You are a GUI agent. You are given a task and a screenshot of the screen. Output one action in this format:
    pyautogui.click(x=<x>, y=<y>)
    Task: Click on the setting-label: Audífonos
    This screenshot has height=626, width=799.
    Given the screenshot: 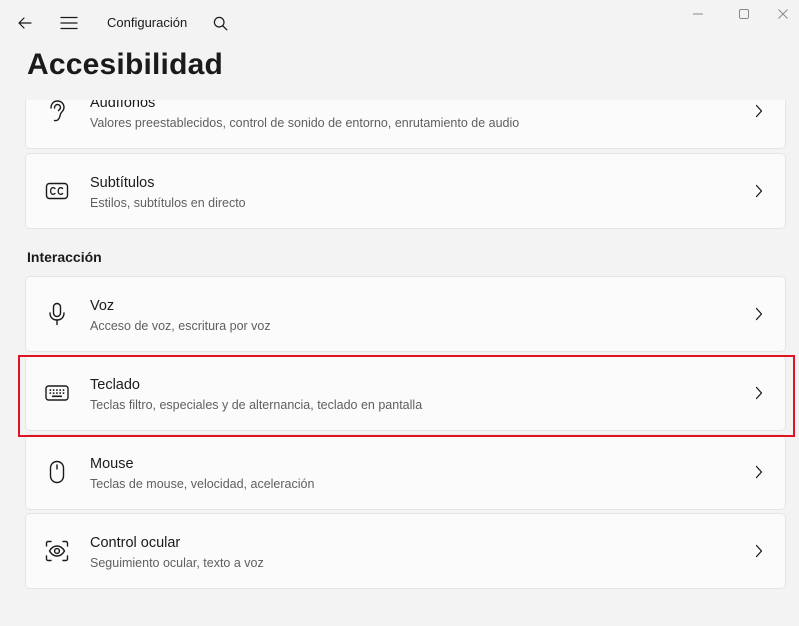 What is the action you would take?
    pyautogui.click(x=123, y=105)
    